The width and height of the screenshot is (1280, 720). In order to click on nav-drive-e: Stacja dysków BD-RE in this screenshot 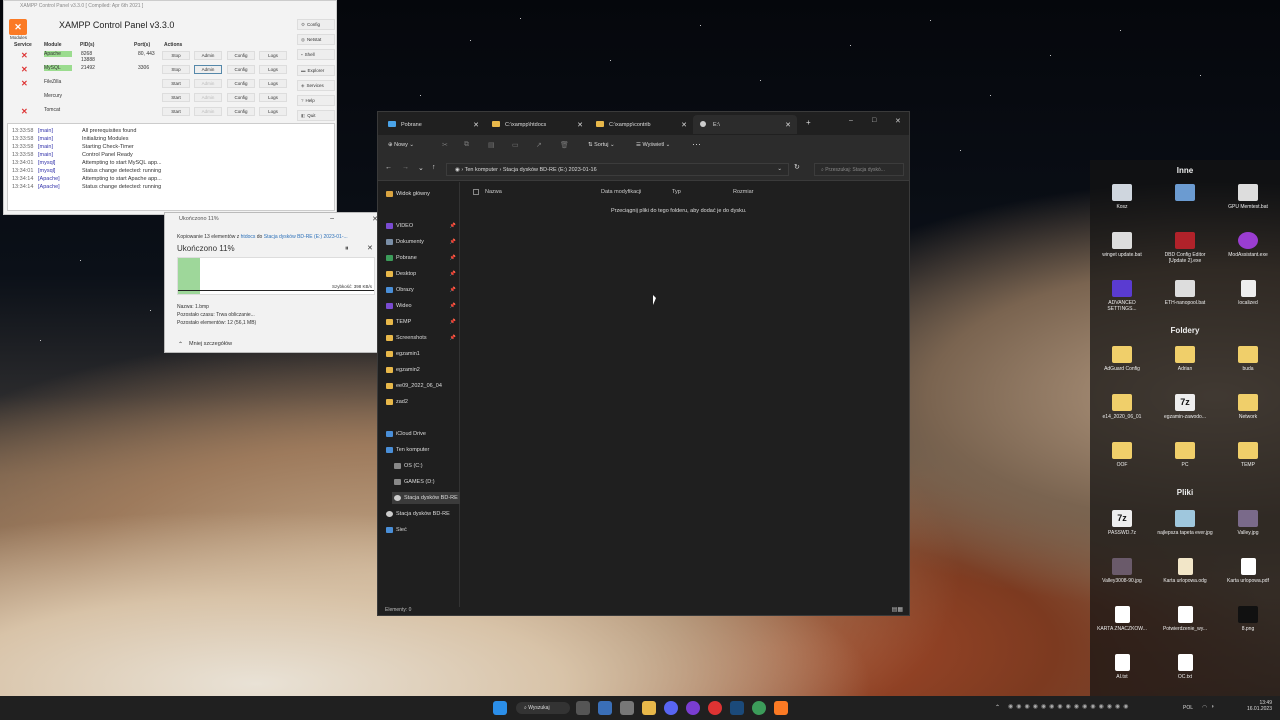, I will do `click(426, 498)`.